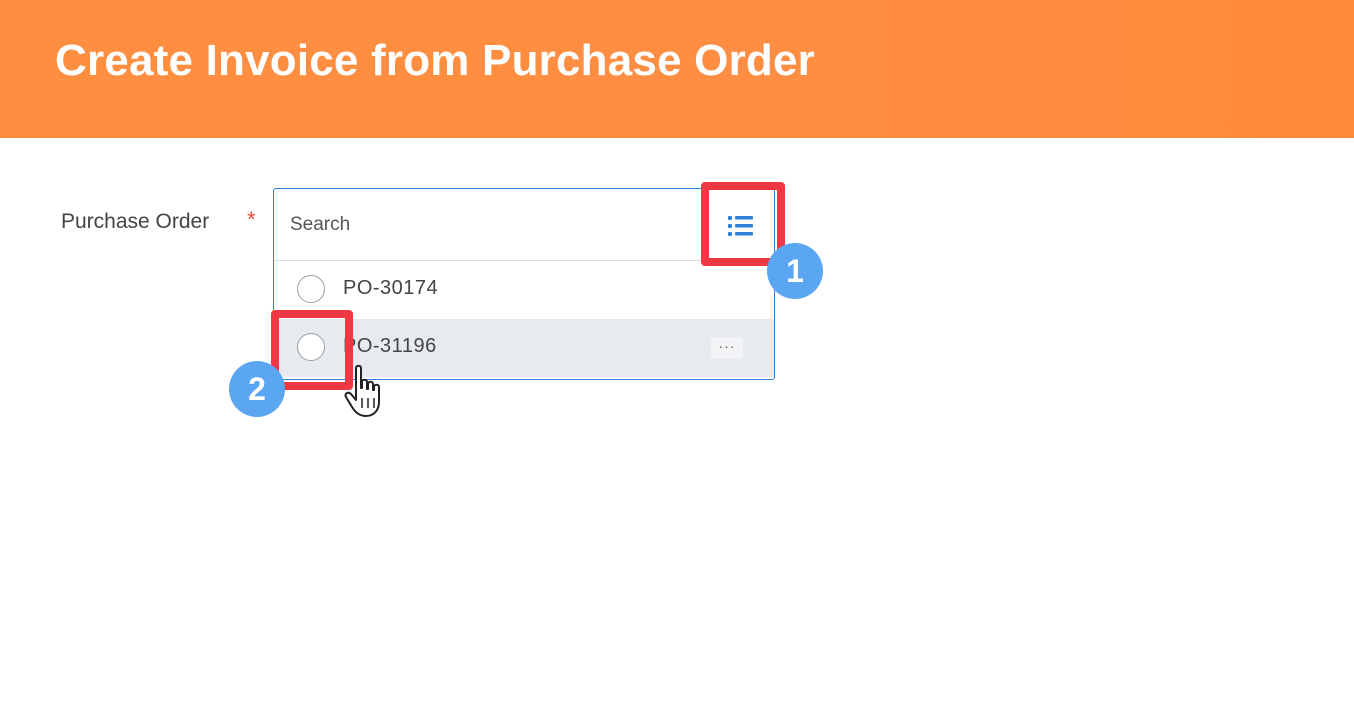 The width and height of the screenshot is (1354, 724). Describe the element at coordinates (251, 219) in the screenshot. I see `required-indicator: *` at that location.